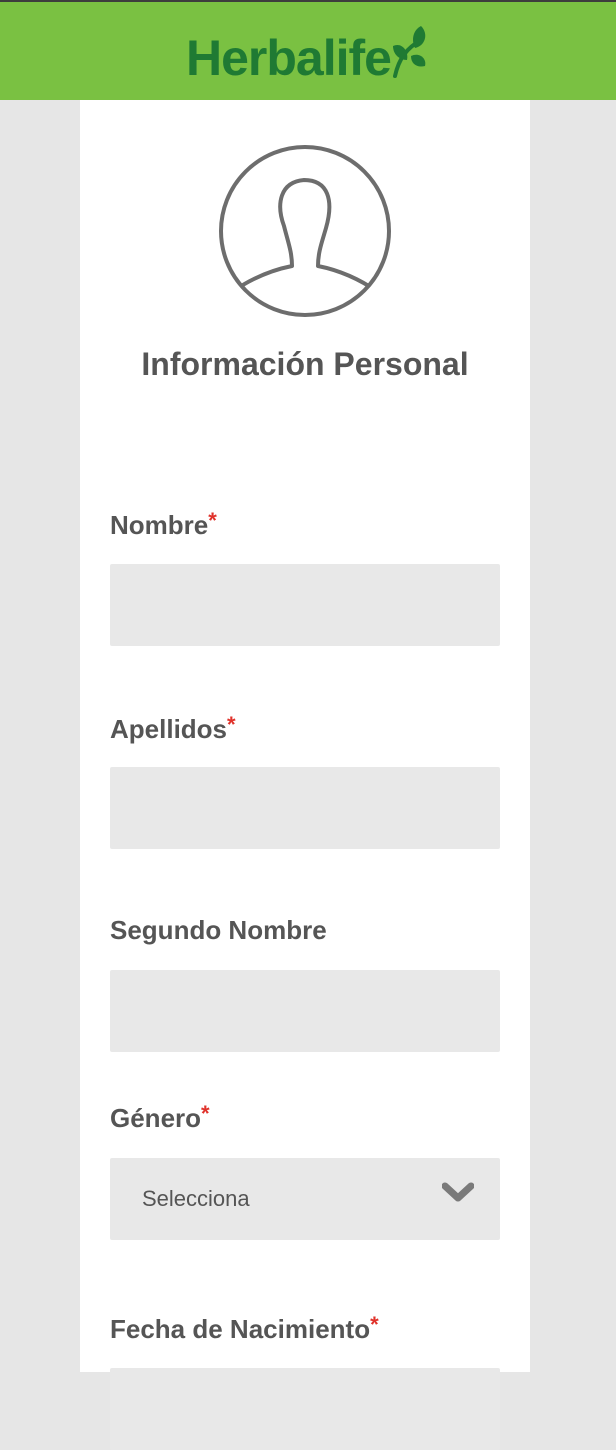  Describe the element at coordinates (305, 1199) in the screenshot. I see `gender-select: Selecciona` at that location.